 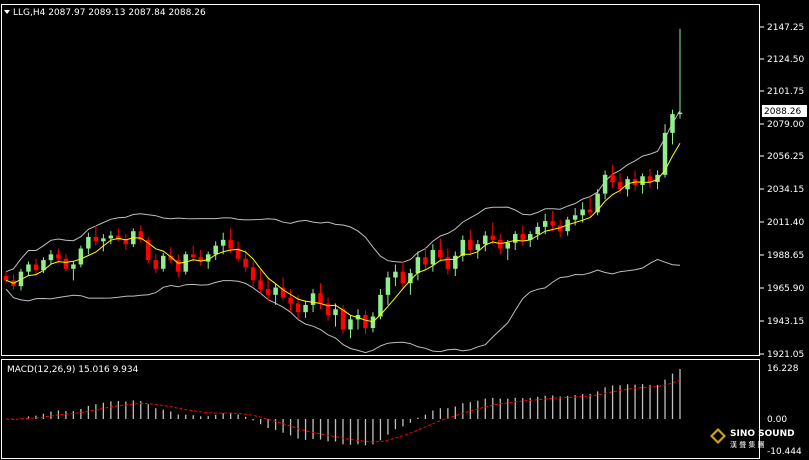 I want to click on price-tick-label: 1988.65, so click(x=785, y=256).